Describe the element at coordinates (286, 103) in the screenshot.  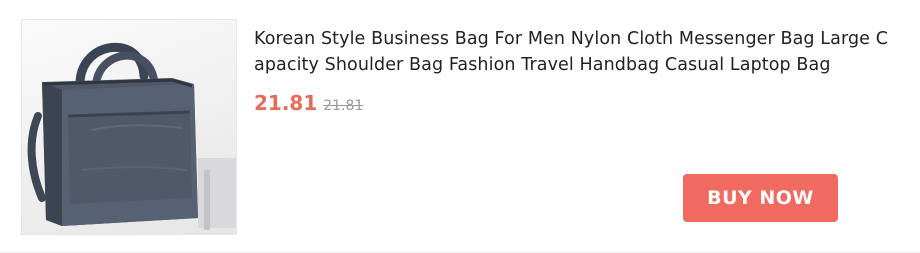
I see `sale-price: 21.81` at that location.